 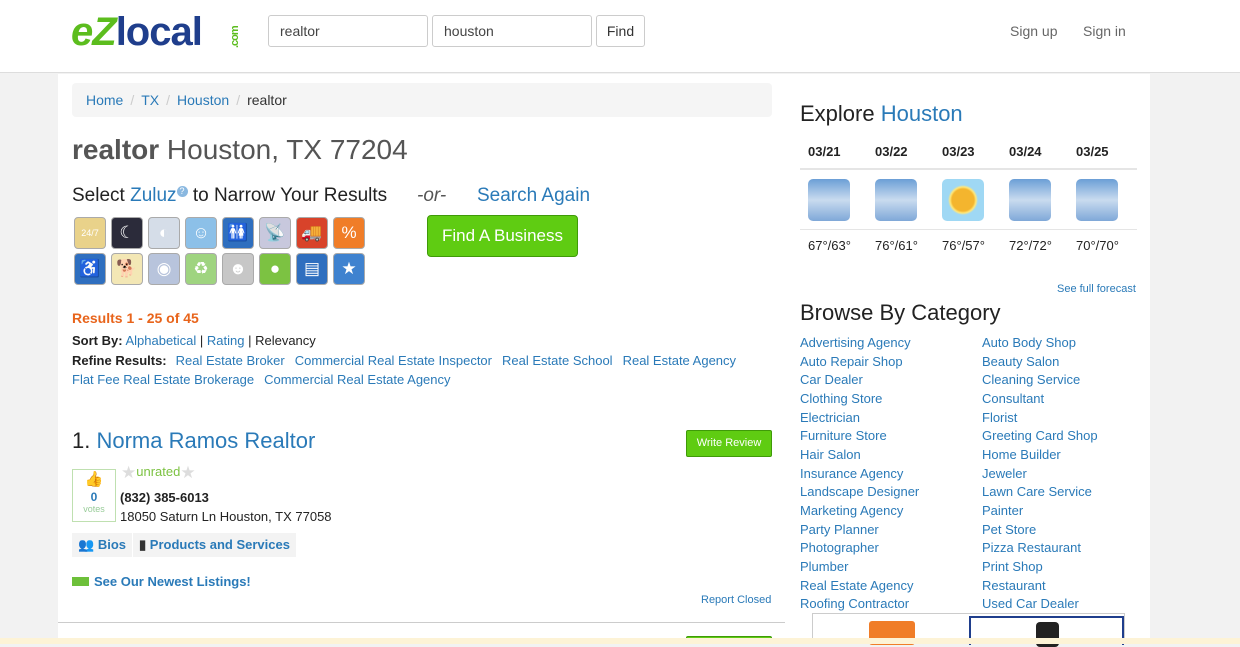 I want to click on vote-box: 👍 0 votes, so click(x=94, y=495).